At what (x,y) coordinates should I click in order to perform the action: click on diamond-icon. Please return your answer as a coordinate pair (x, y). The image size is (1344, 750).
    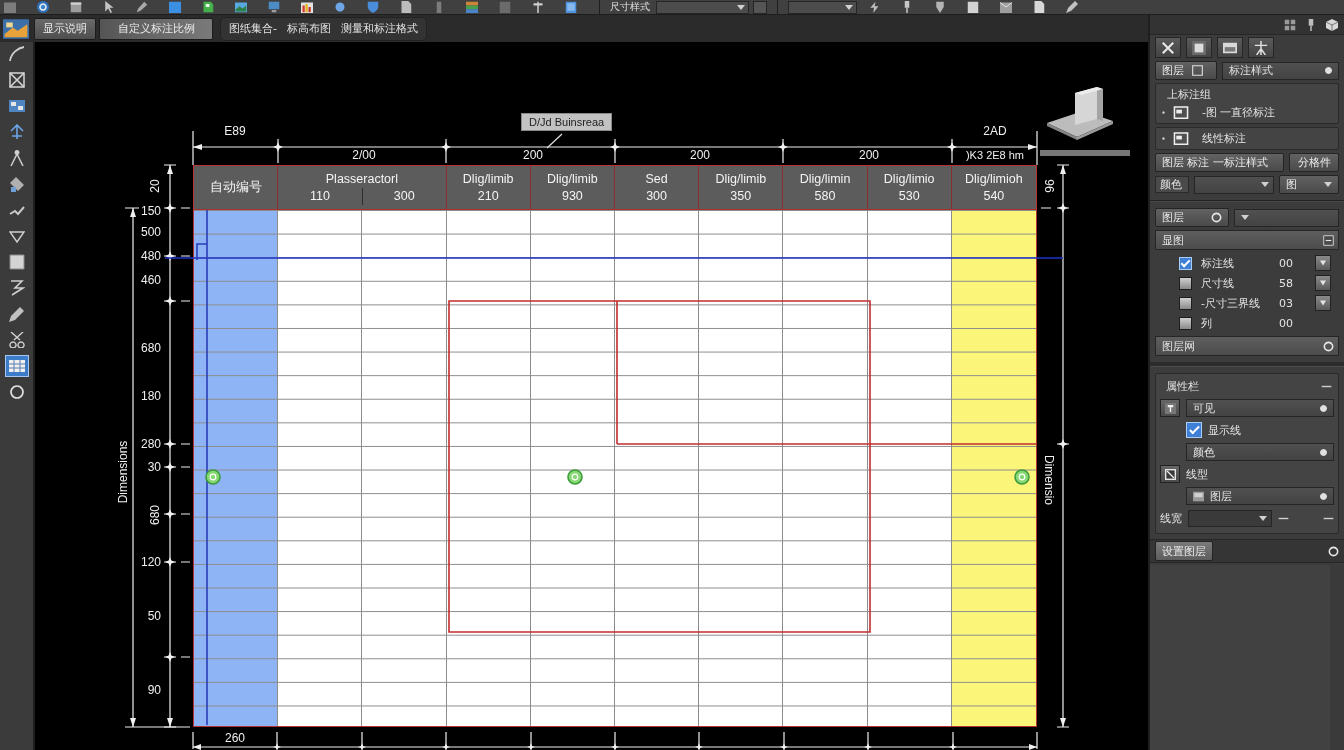
    Looking at the image, I should click on (16, 184).